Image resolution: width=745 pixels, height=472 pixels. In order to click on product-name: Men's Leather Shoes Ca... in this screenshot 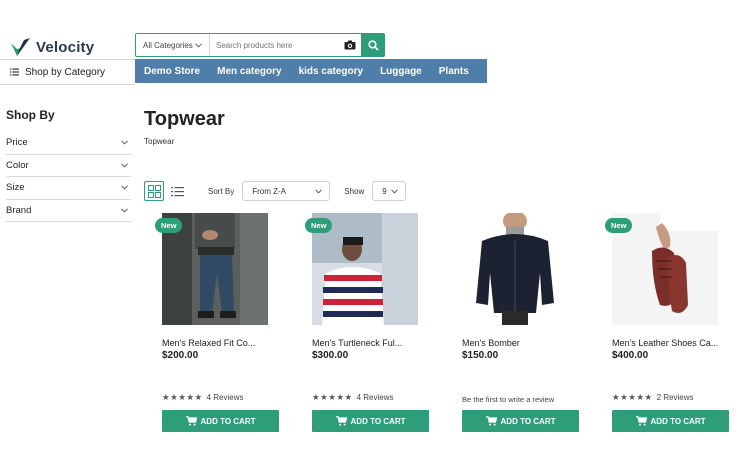, I will do `click(665, 343)`.